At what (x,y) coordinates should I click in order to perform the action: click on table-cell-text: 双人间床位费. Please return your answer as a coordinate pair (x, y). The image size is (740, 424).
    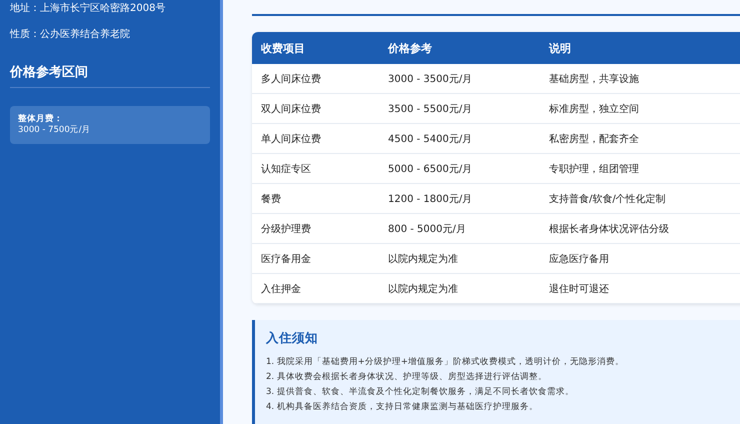
    Looking at the image, I should click on (291, 109).